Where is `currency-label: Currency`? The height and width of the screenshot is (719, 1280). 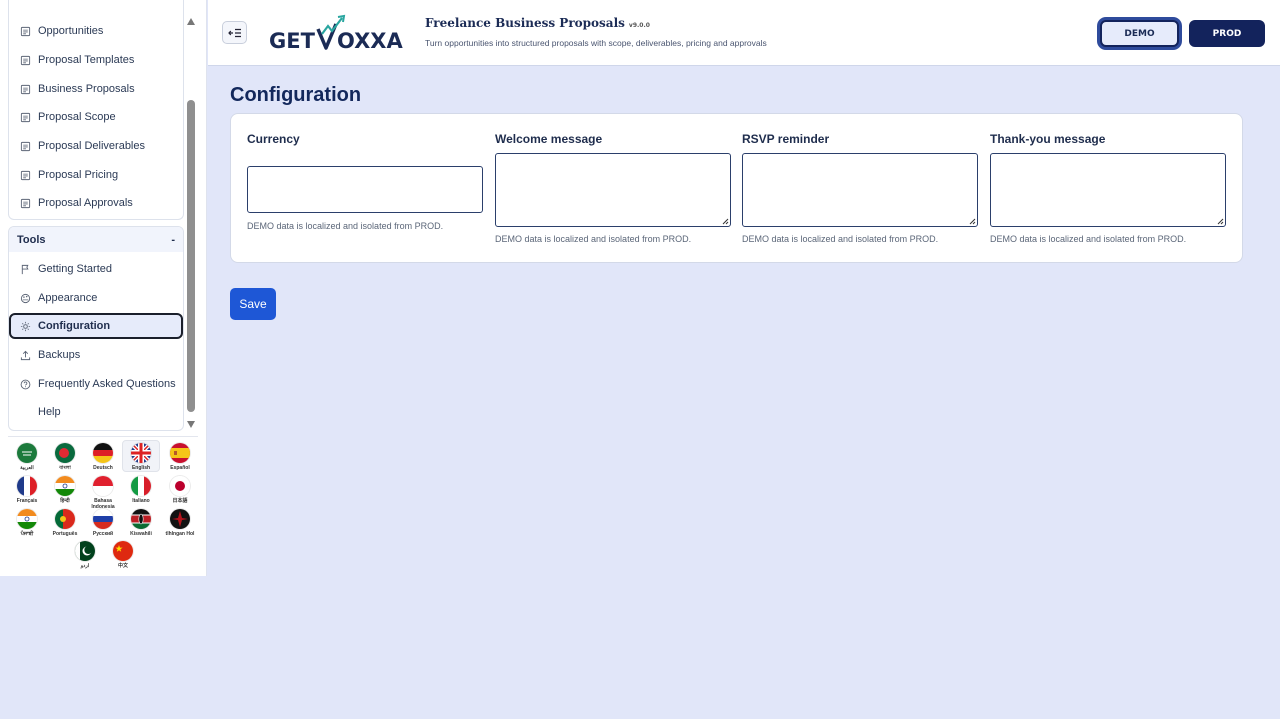
currency-label: Currency is located at coordinates (273, 139).